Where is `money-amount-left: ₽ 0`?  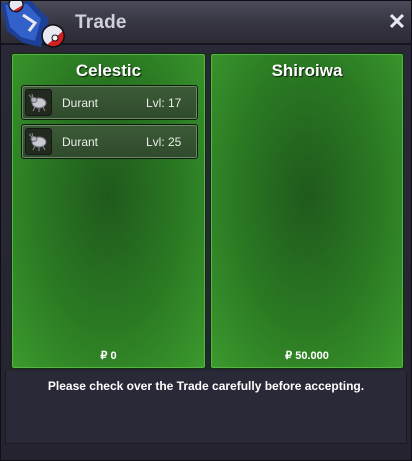
money-amount-left: ₽ 0 is located at coordinates (108, 356).